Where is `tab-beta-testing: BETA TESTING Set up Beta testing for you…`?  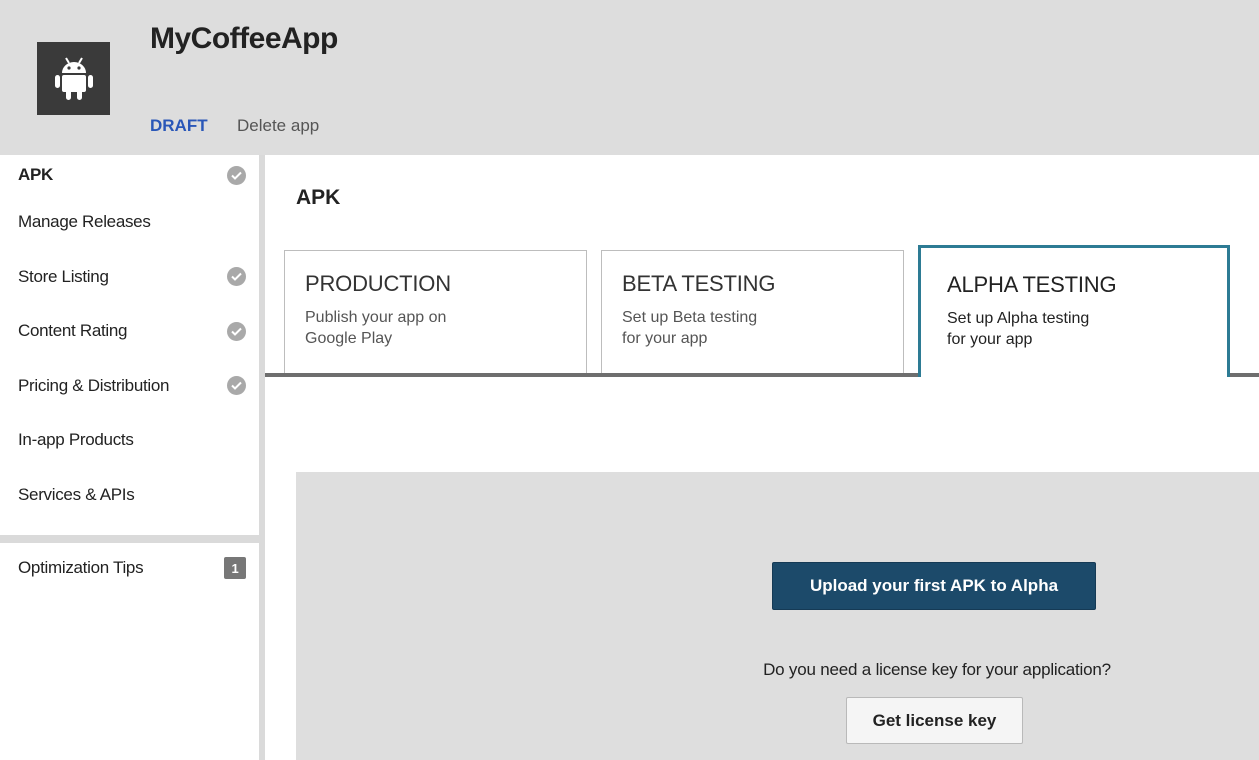
tab-beta-testing: BETA TESTING Set up Beta testing for you… is located at coordinates (752, 312).